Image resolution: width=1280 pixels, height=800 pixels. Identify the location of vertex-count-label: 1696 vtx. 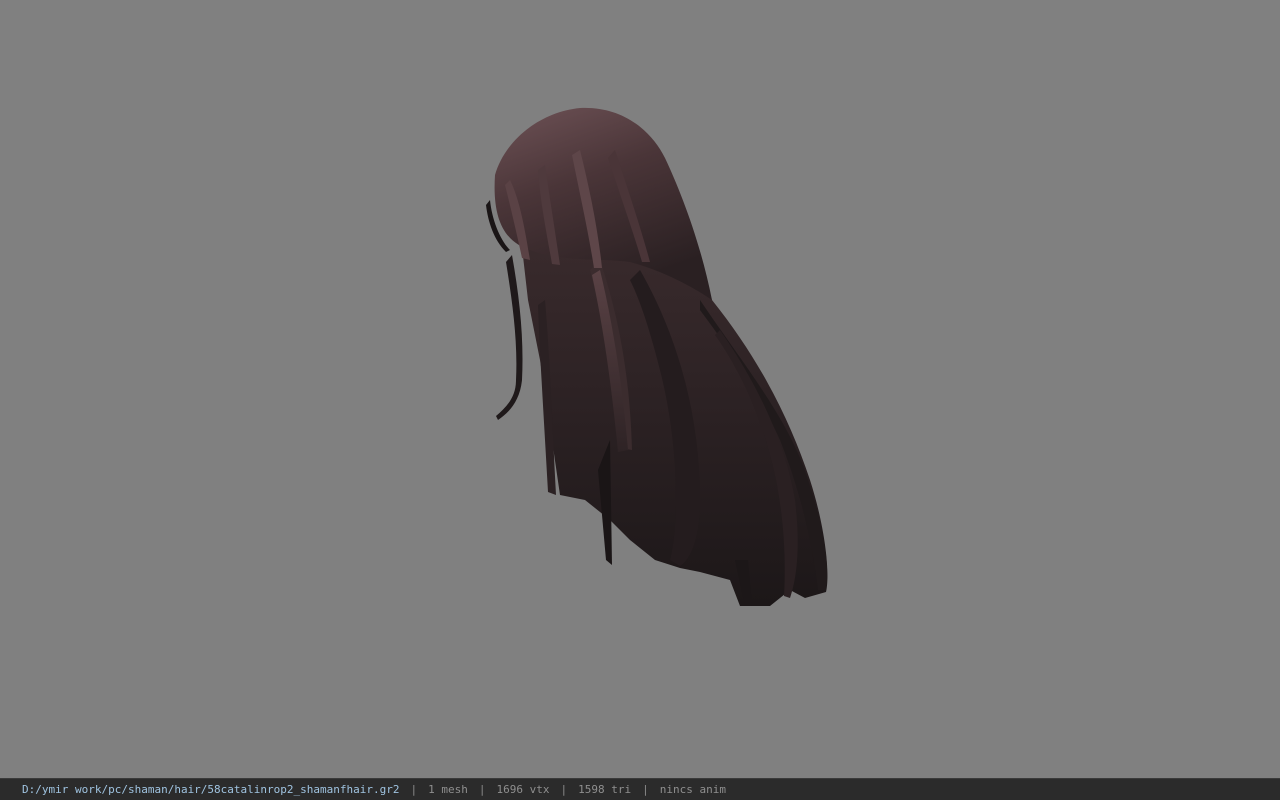
(523, 789).